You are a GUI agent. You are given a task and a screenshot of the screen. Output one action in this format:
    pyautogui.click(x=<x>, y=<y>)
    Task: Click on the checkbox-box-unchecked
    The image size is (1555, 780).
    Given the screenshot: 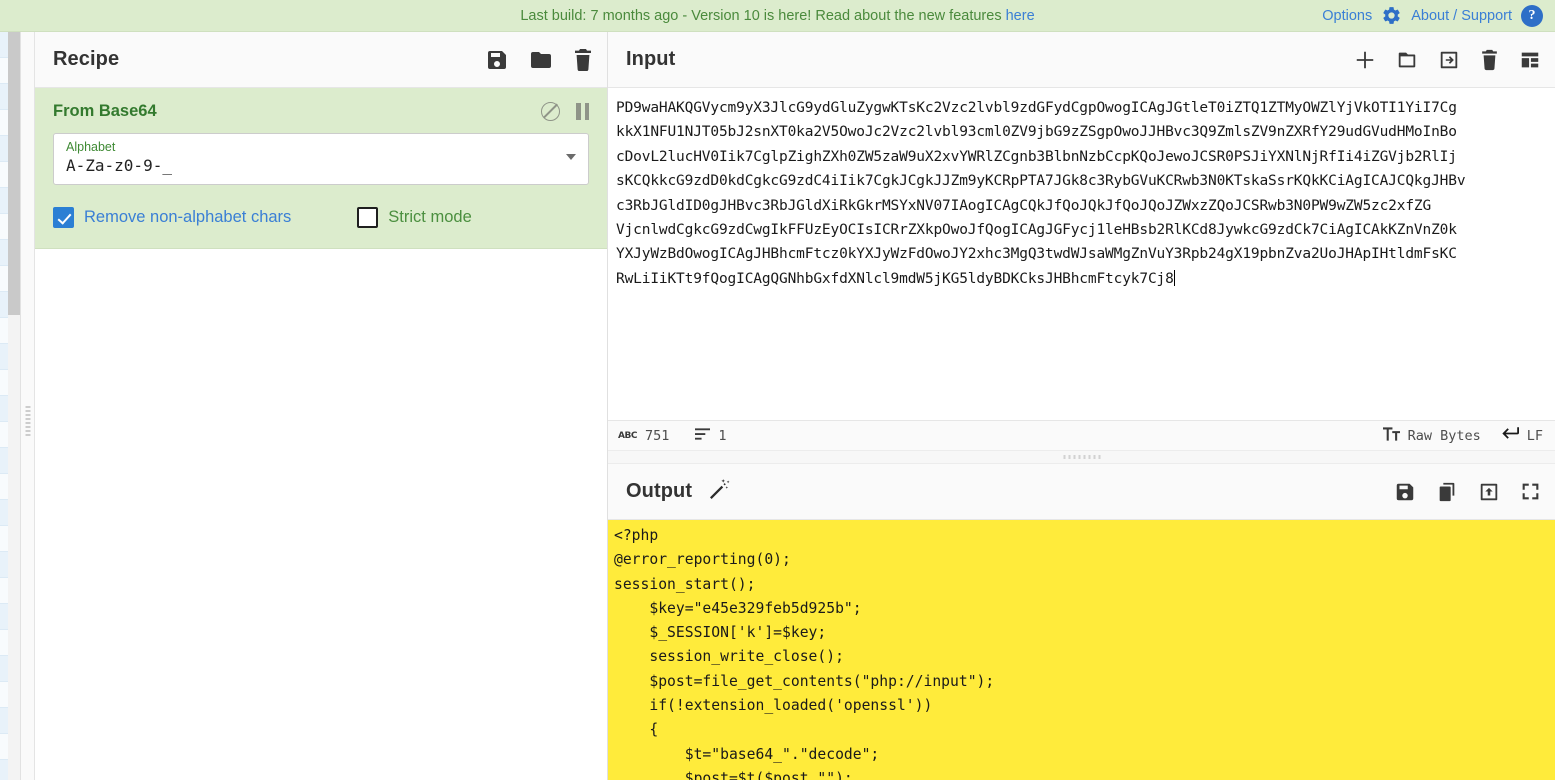 What is the action you would take?
    pyautogui.click(x=368, y=217)
    